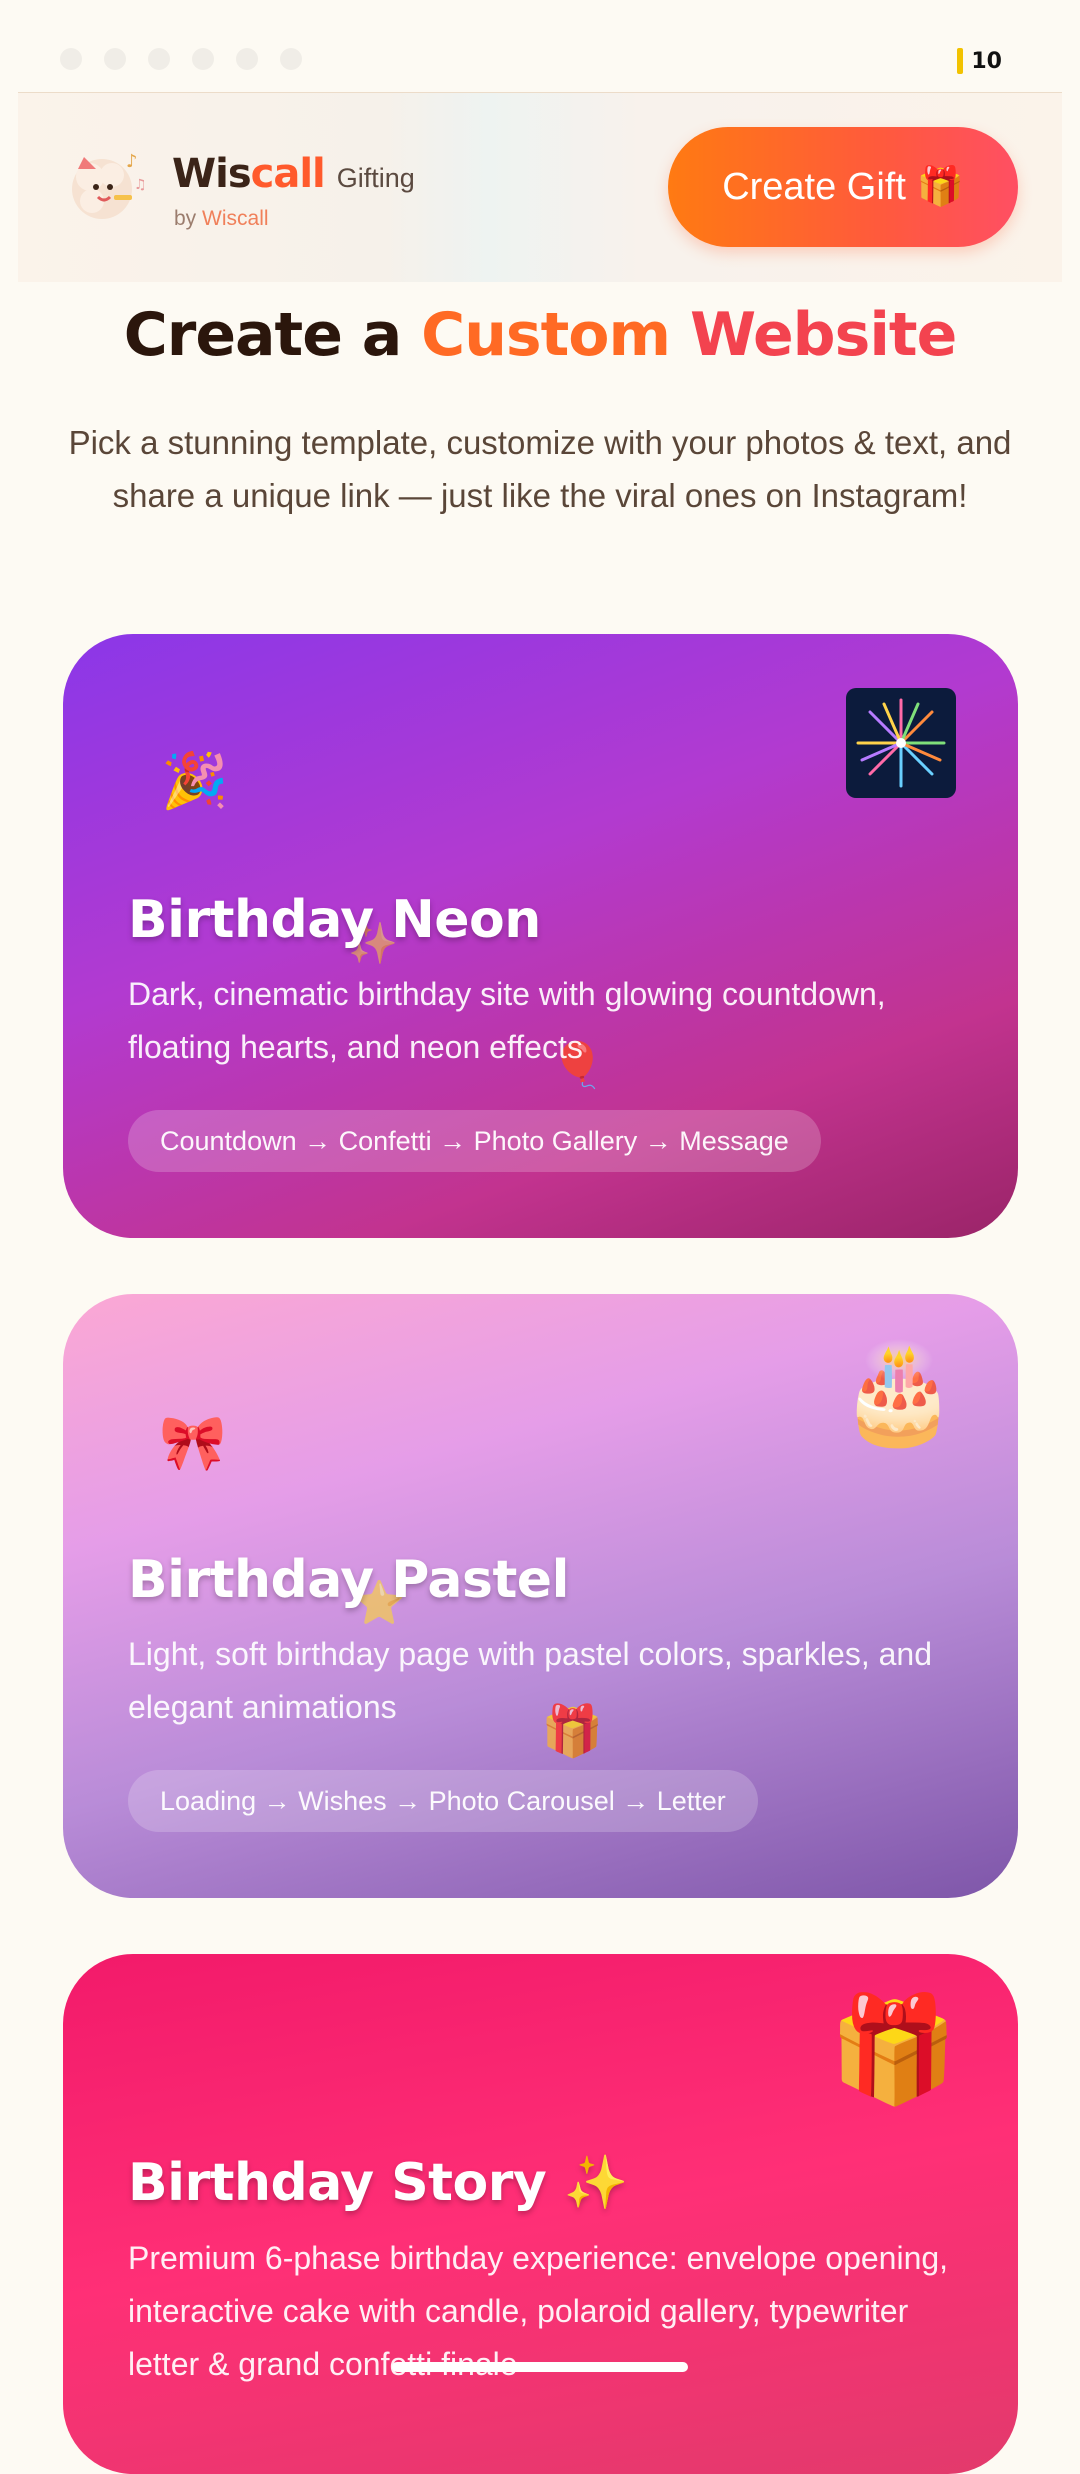  I want to click on brand-name: Wis call Gifting, so click(293, 174).